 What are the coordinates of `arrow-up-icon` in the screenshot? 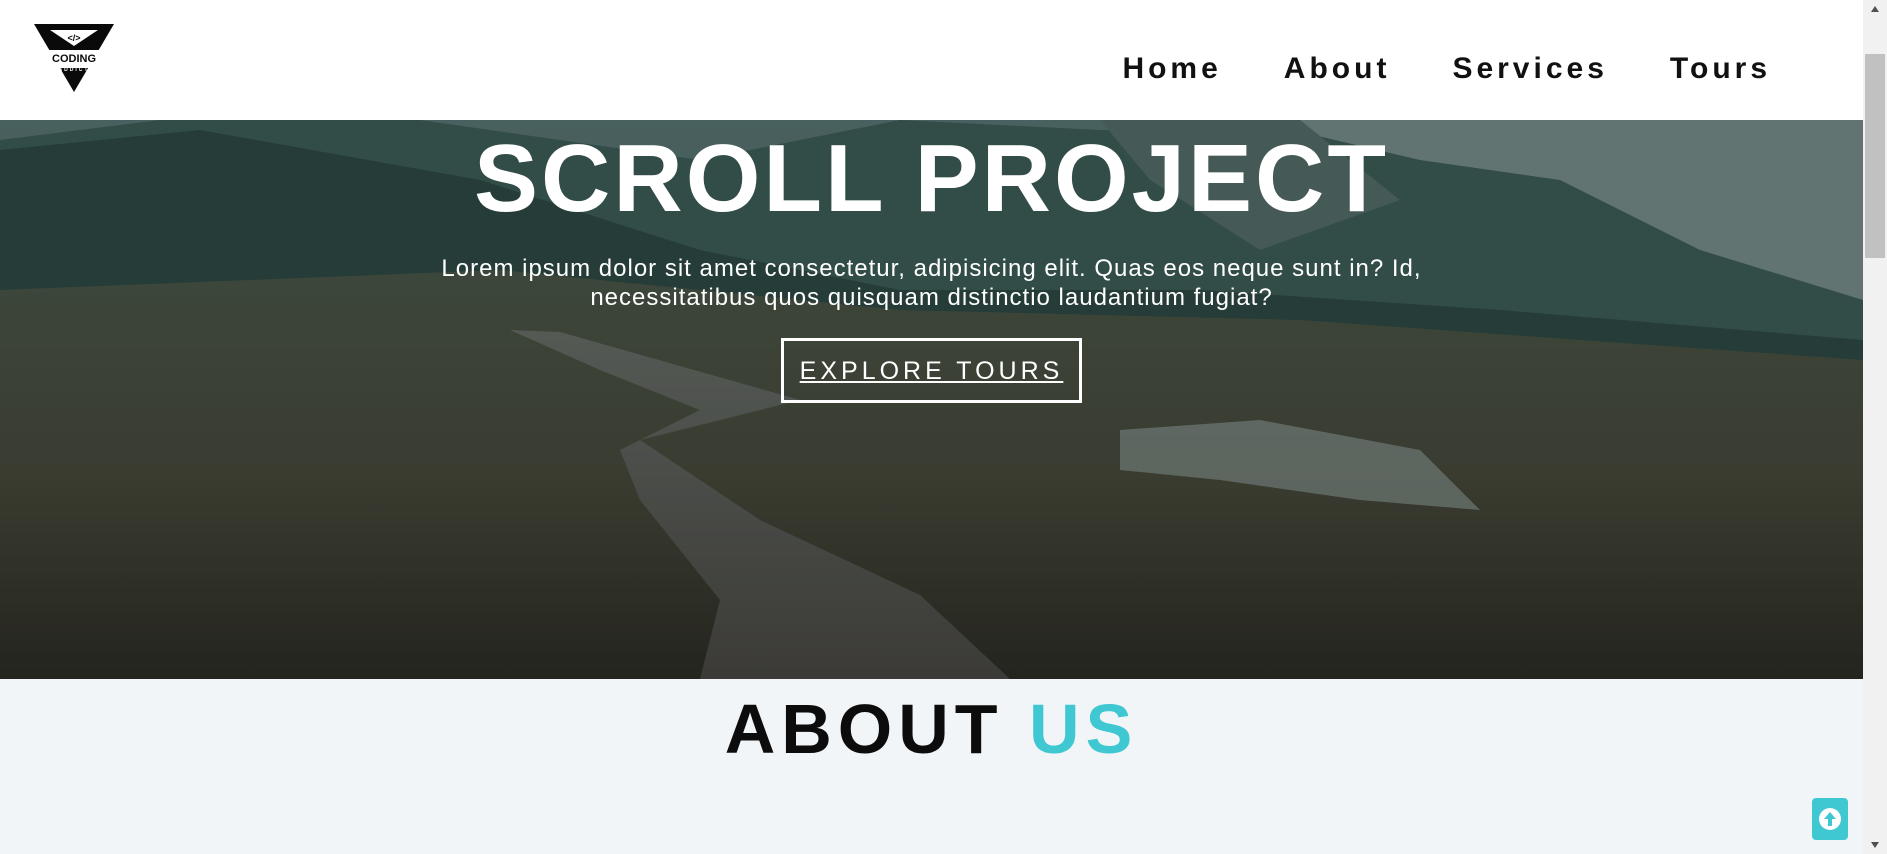 It's located at (1830, 819).